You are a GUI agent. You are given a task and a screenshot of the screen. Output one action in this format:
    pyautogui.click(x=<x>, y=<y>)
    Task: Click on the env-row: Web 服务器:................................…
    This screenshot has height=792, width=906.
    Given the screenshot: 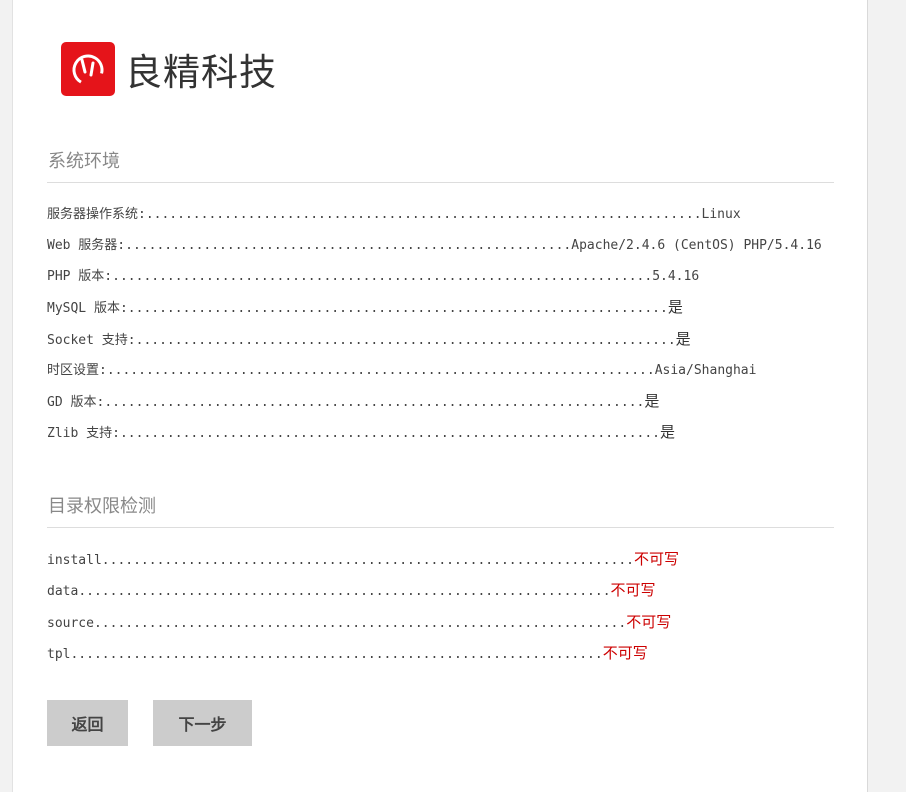 What is the action you would take?
    pyautogui.click(x=434, y=244)
    